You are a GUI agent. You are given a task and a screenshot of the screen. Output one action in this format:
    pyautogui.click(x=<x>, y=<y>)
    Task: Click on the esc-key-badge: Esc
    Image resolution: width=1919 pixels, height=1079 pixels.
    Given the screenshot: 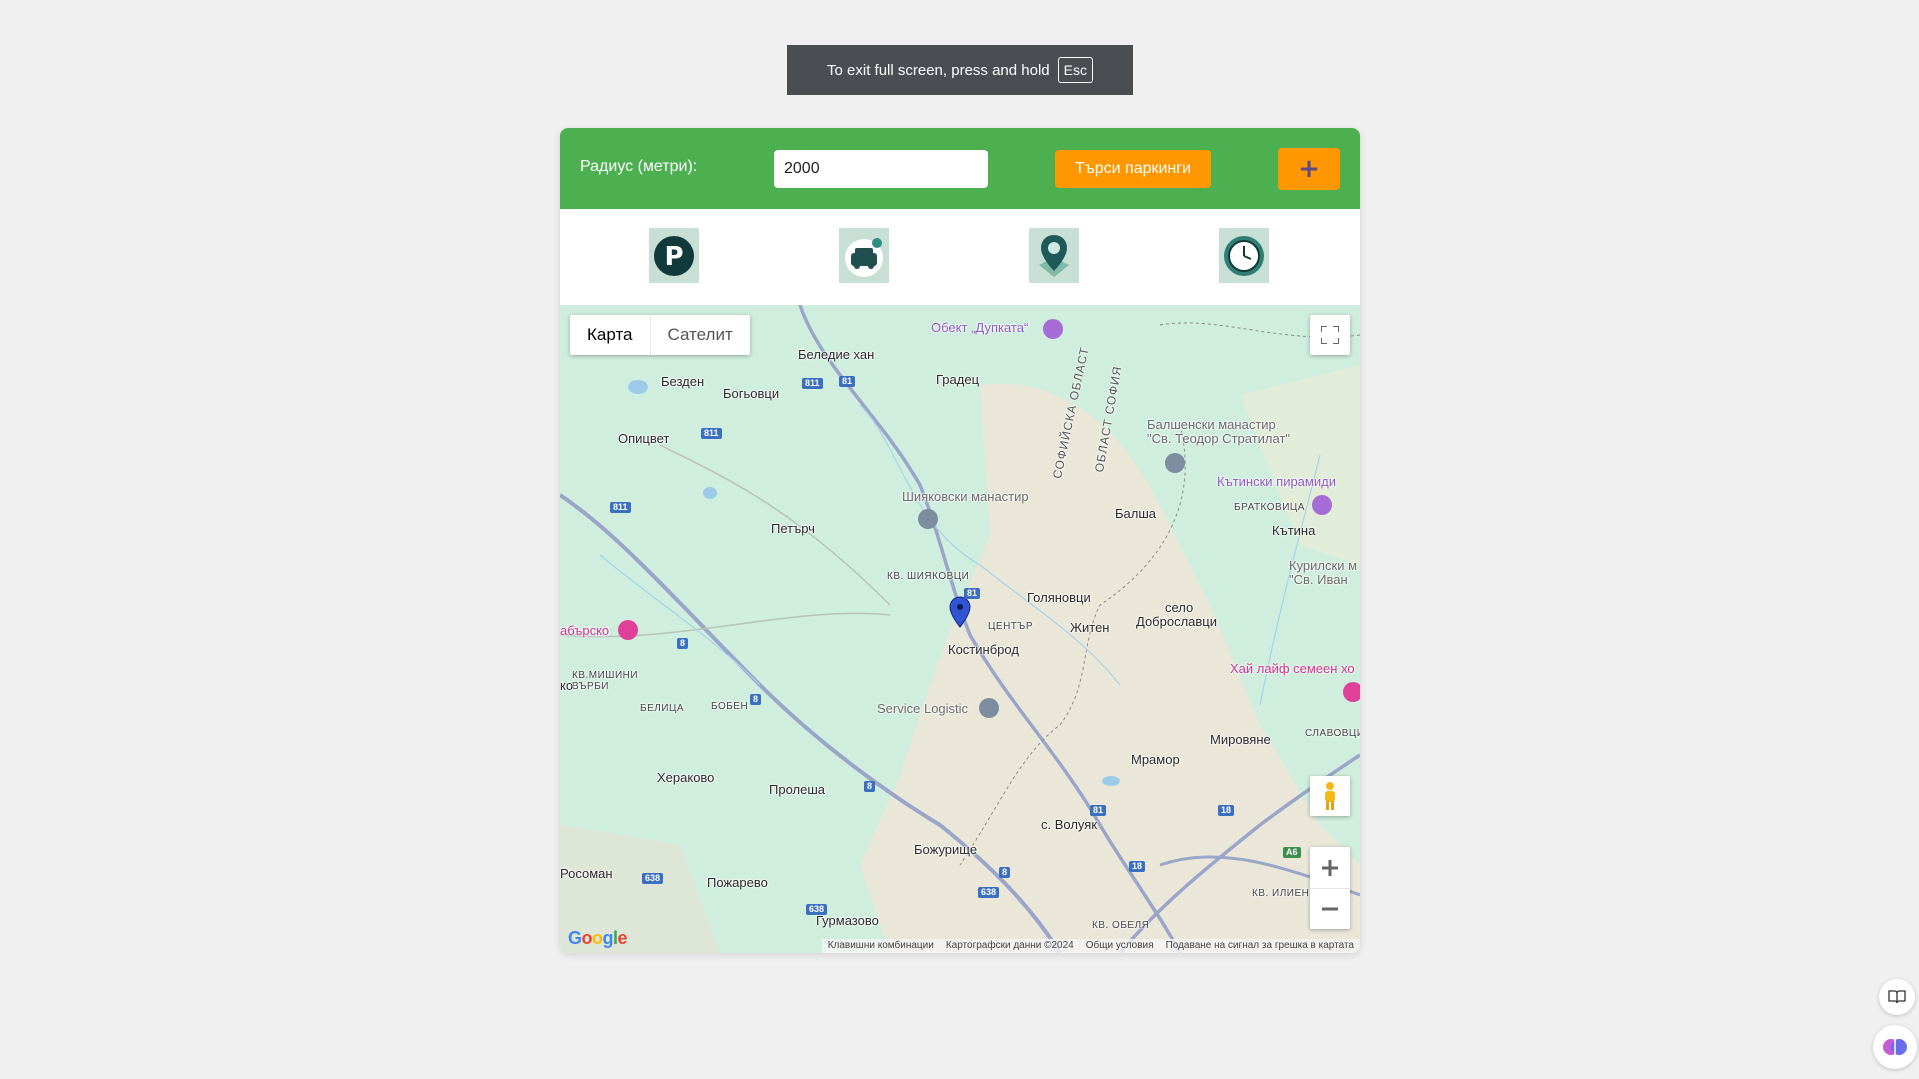 What is the action you would take?
    pyautogui.click(x=1075, y=70)
    